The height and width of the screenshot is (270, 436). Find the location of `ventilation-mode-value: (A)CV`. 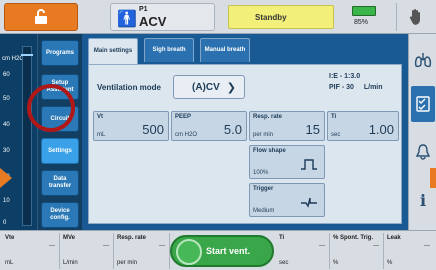

ventilation-mode-value: (A)CV is located at coordinates (206, 87).